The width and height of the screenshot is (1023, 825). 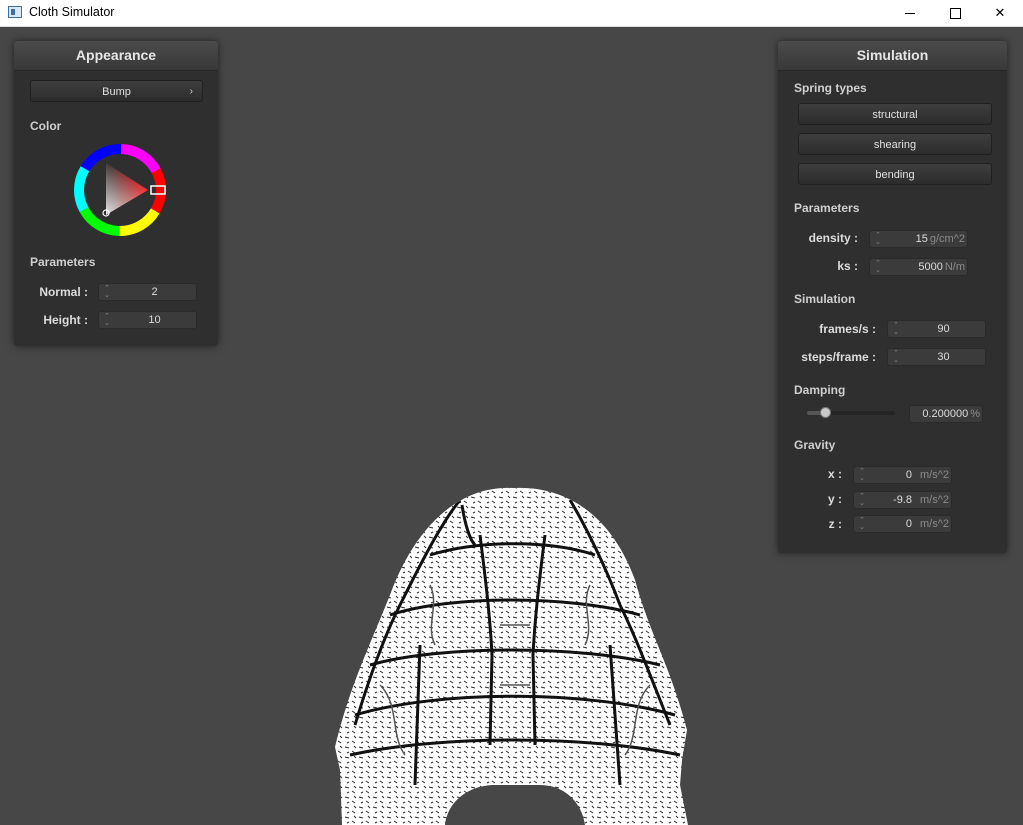 I want to click on normal-input: ⌃ ⌄ 2, so click(x=147, y=292).